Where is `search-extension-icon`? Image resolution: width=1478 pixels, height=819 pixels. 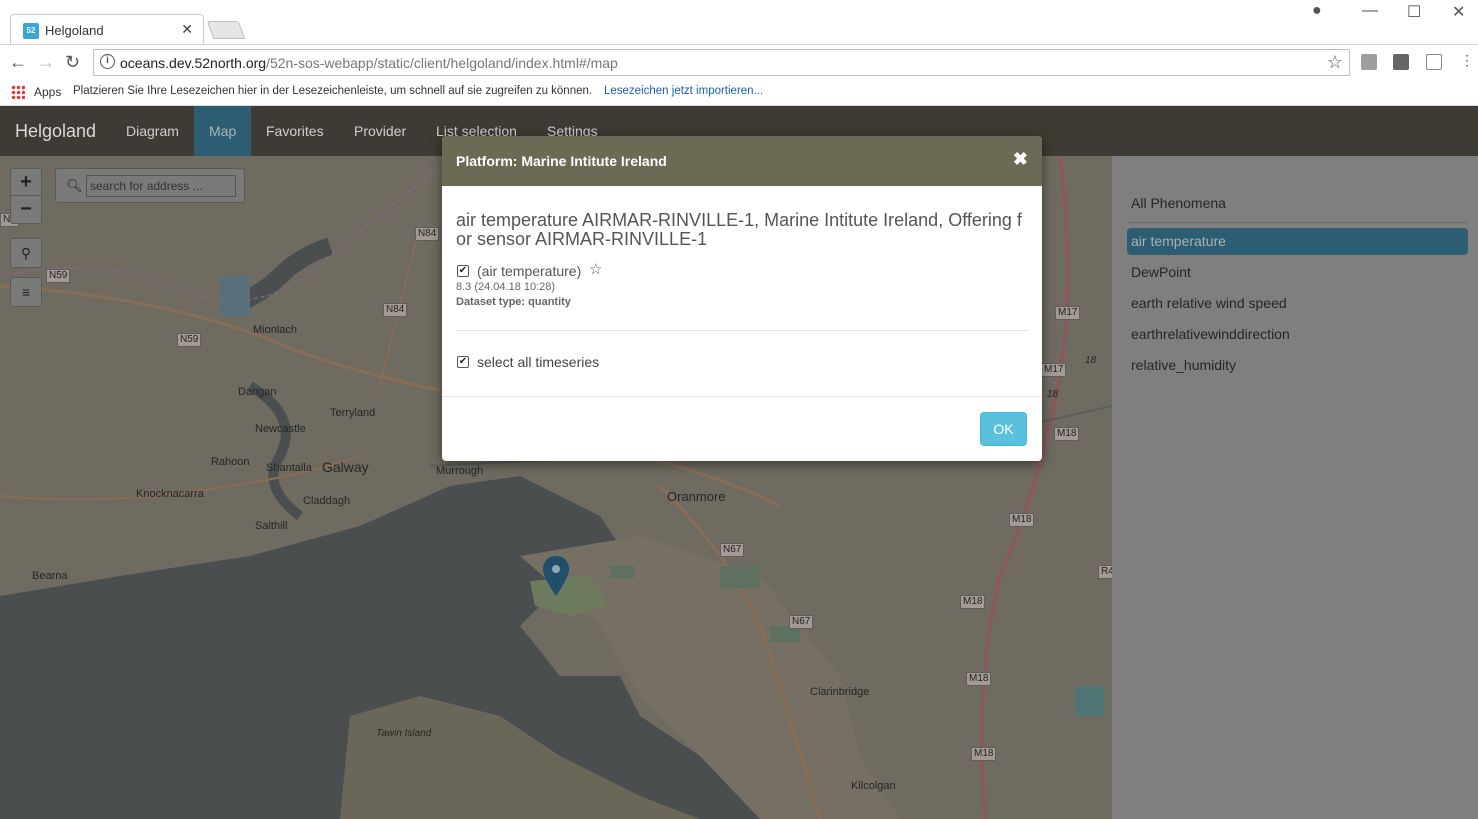
search-extension-icon is located at coordinates (1434, 62).